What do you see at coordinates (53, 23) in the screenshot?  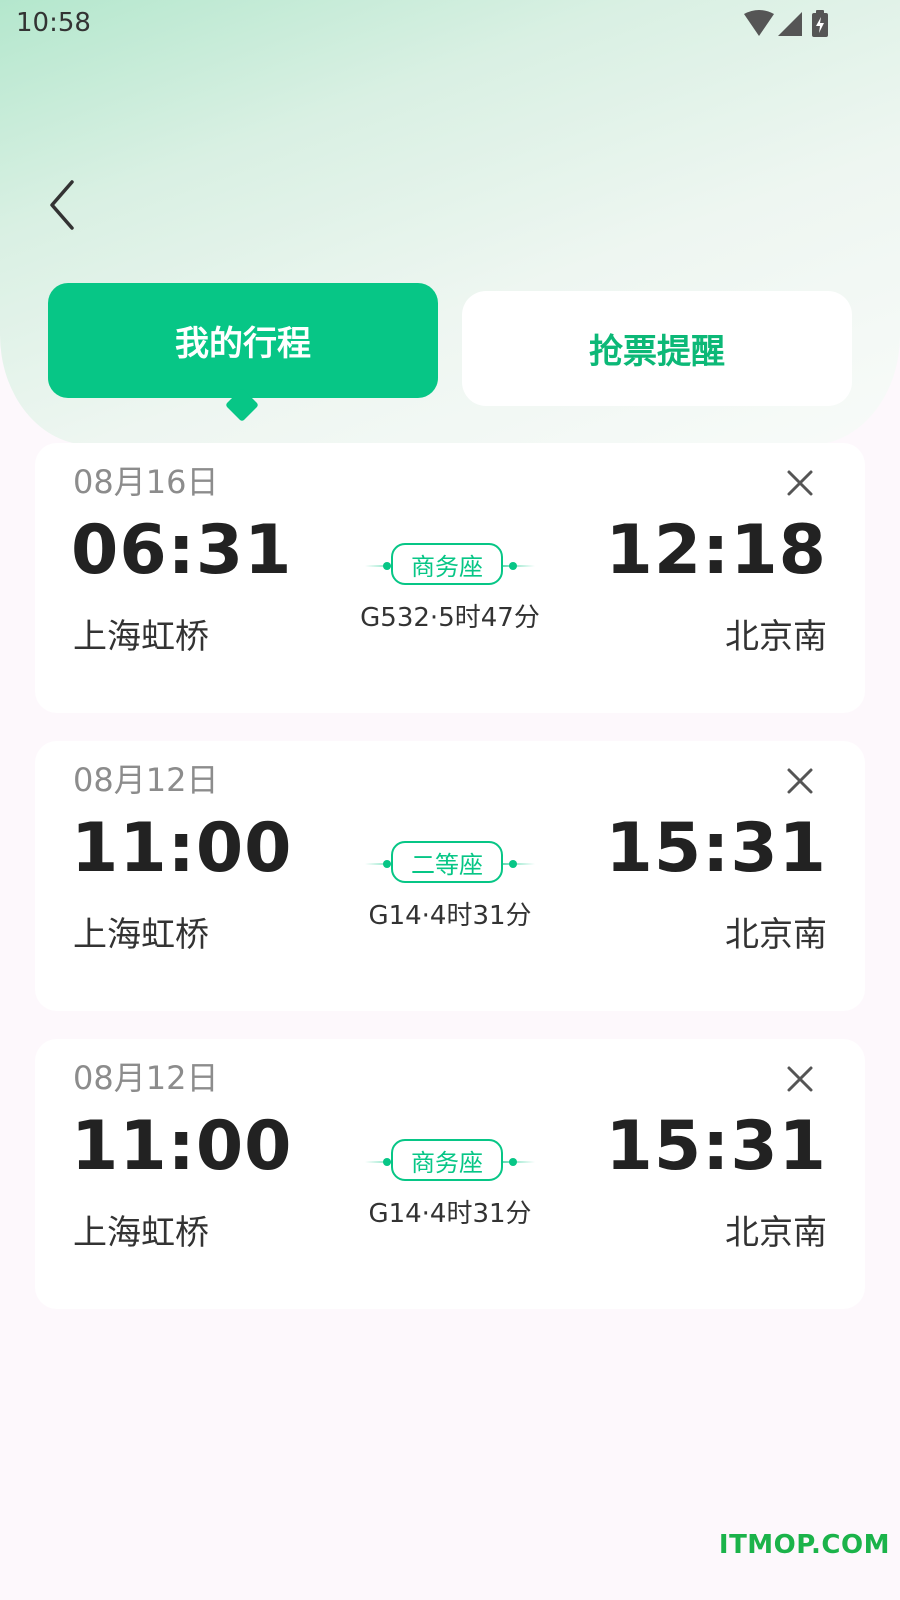 I see `status-time: 10:58` at bounding box center [53, 23].